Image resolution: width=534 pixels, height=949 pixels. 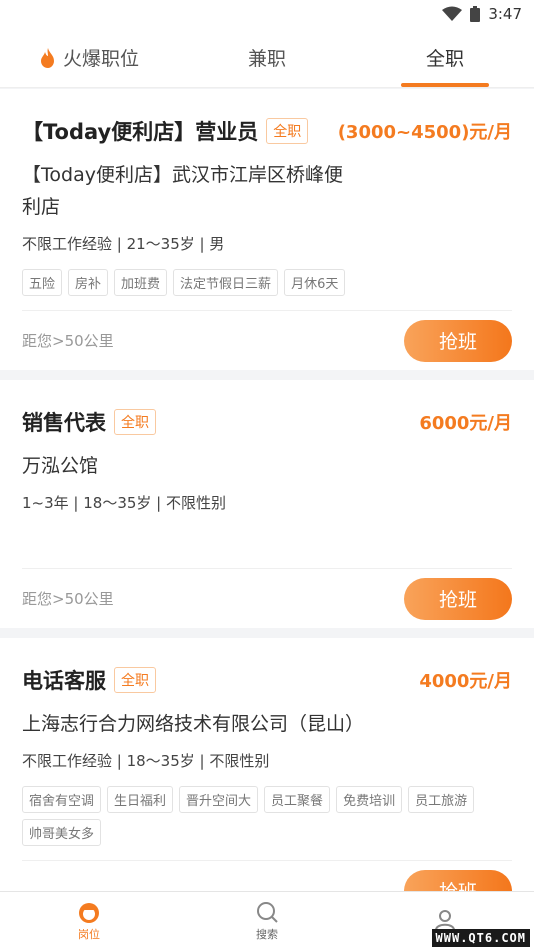 I want to click on nav-search: 搜索, so click(x=267, y=920).